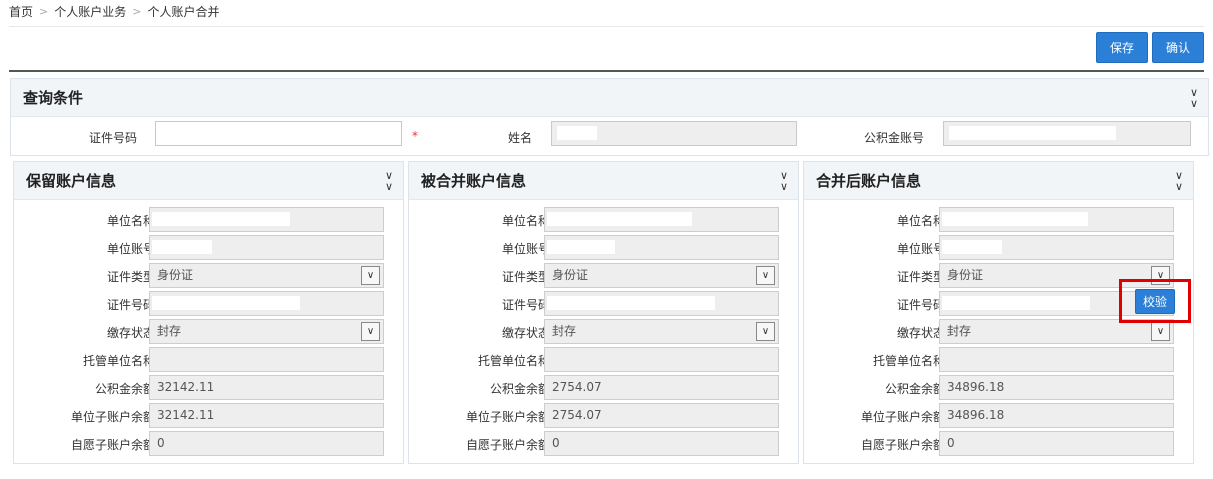 Image resolution: width=1213 pixels, height=479 pixels. Describe the element at coordinates (520, 138) in the screenshot. I see `name-label: 姓名` at that location.